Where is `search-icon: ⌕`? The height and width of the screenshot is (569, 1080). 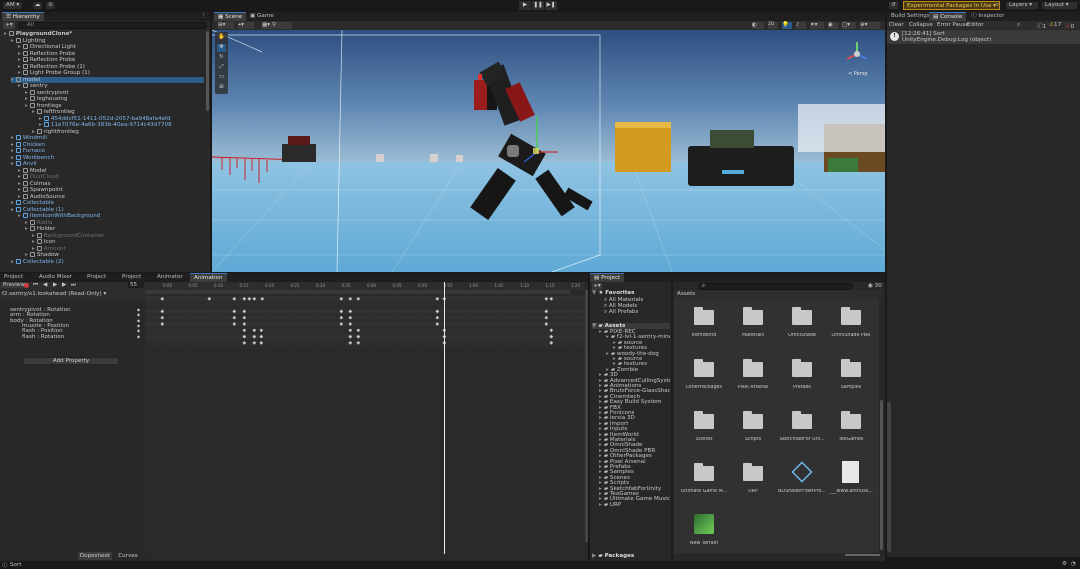
search-icon: ⌕ is located at coordinates (997, 5).